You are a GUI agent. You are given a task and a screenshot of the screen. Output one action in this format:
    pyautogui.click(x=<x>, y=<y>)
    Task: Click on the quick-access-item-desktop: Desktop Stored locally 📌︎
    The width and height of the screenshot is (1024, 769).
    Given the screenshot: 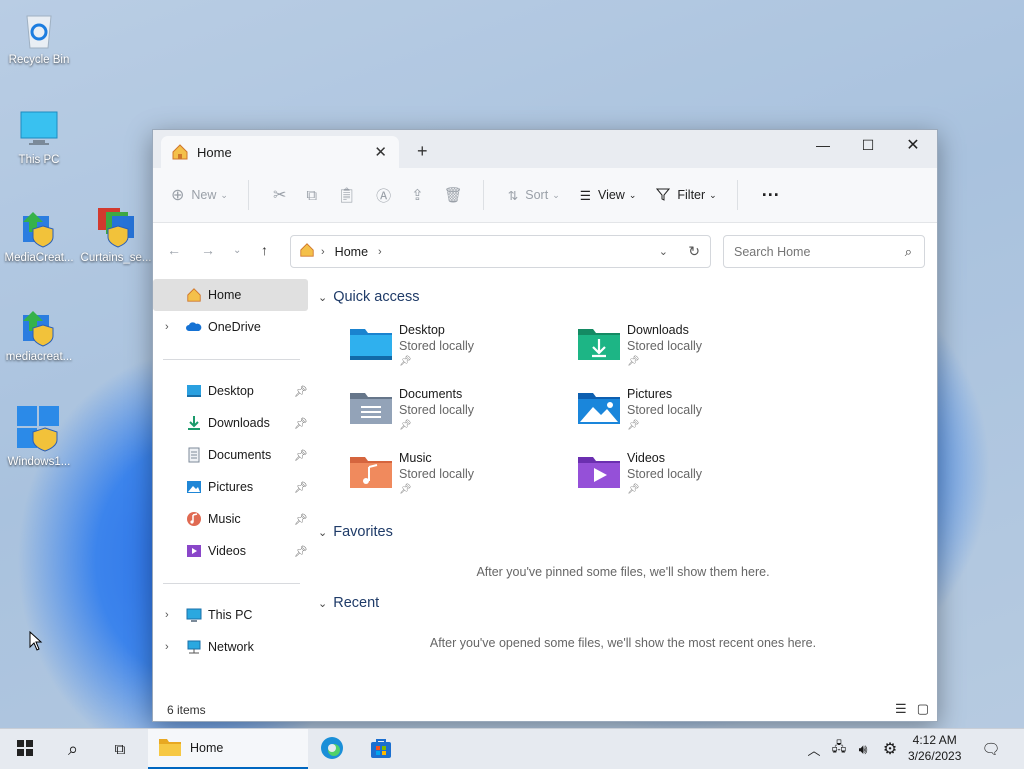 What is the action you would take?
    pyautogui.click(x=454, y=353)
    